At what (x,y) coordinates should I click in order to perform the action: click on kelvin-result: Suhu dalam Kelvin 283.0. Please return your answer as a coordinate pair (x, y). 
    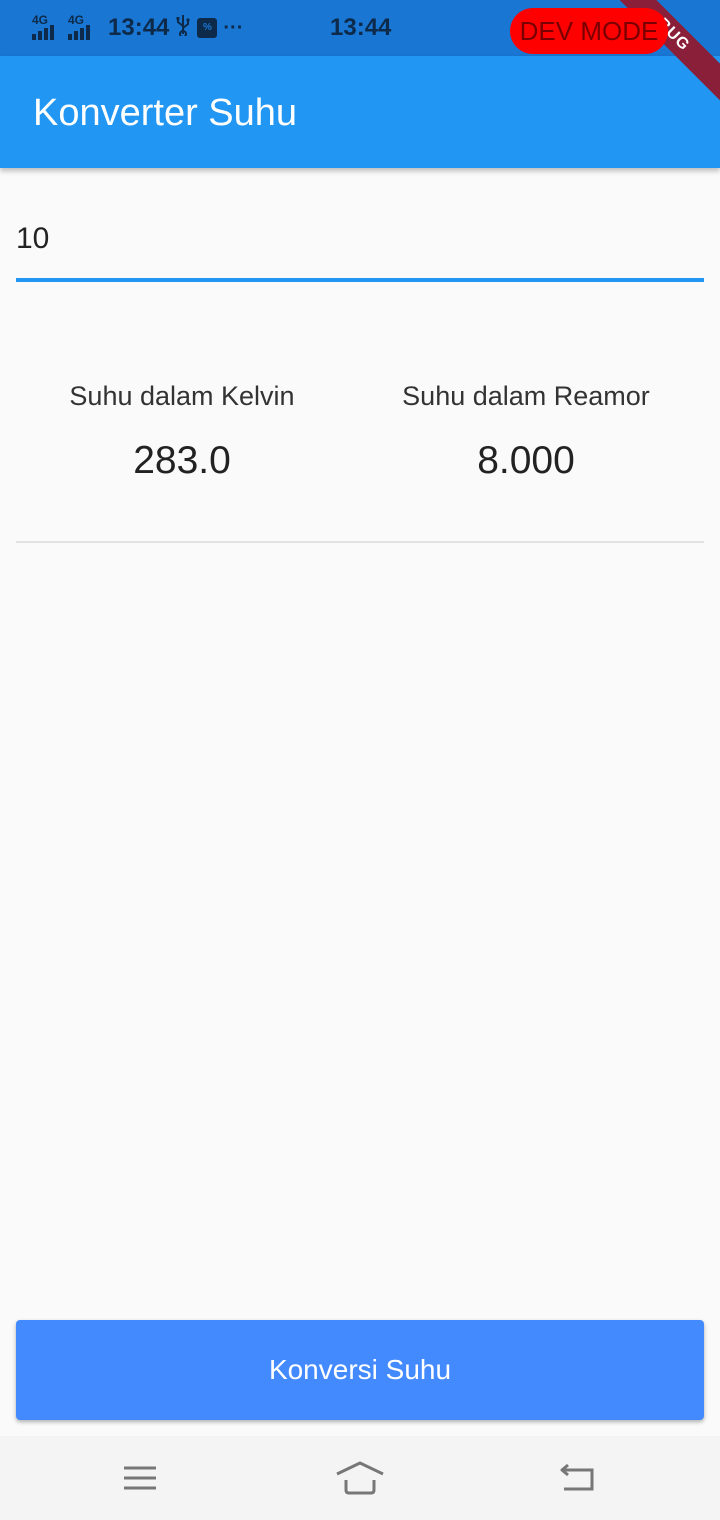
    Looking at the image, I should click on (182, 430).